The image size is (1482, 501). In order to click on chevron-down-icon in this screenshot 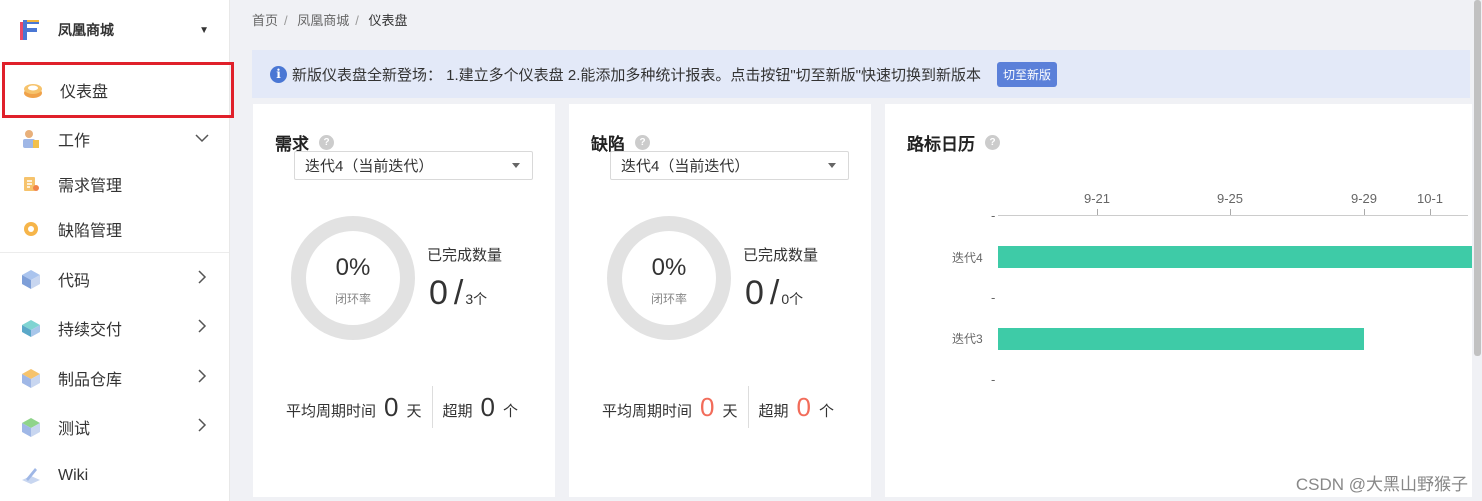, I will do `click(202, 139)`.